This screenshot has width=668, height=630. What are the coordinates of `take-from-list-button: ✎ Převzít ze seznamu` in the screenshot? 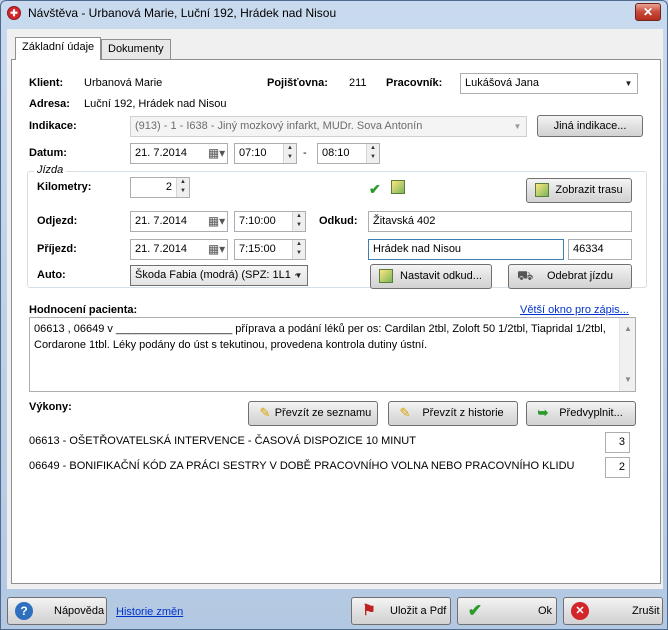 It's located at (313, 413).